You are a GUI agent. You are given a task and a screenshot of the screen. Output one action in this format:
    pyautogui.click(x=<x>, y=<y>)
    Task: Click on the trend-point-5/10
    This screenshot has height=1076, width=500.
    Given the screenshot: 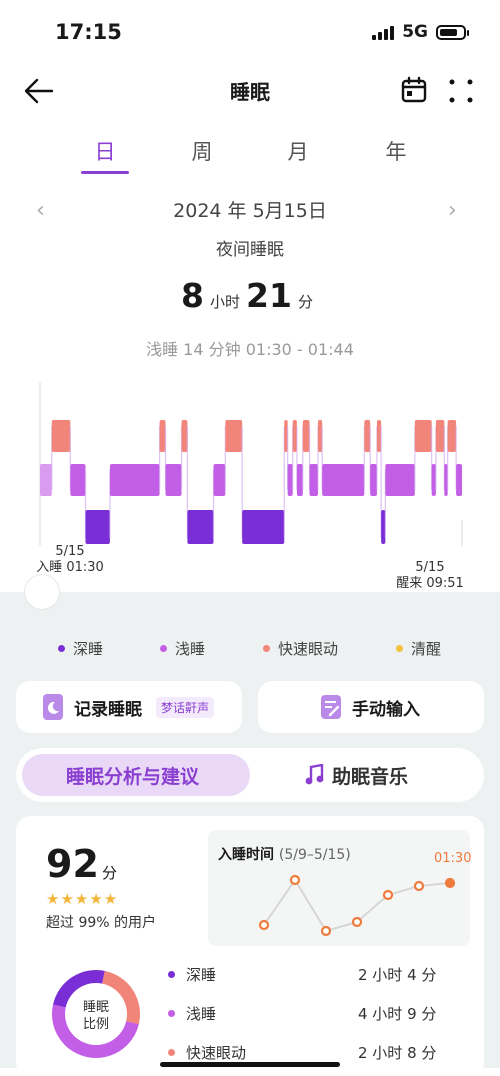 What is the action you would take?
    pyautogui.click(x=295, y=880)
    